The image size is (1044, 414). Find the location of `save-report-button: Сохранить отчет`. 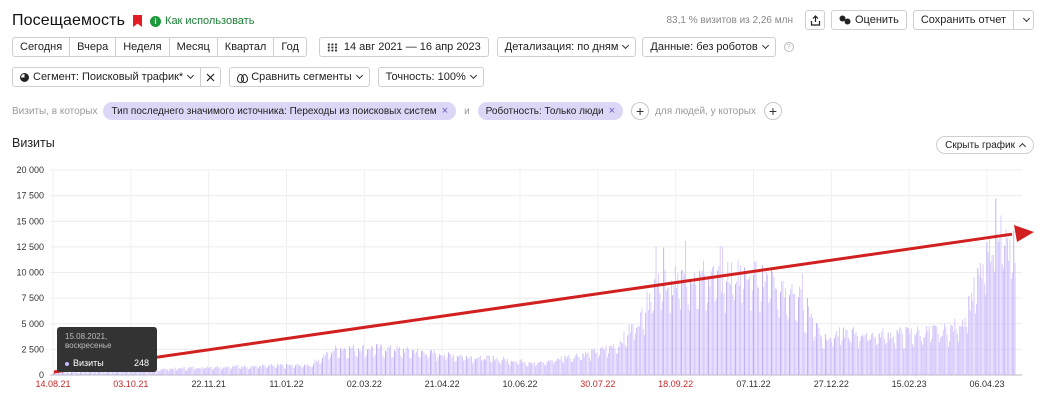

save-report-button: Сохранить отчет is located at coordinates (963, 20).